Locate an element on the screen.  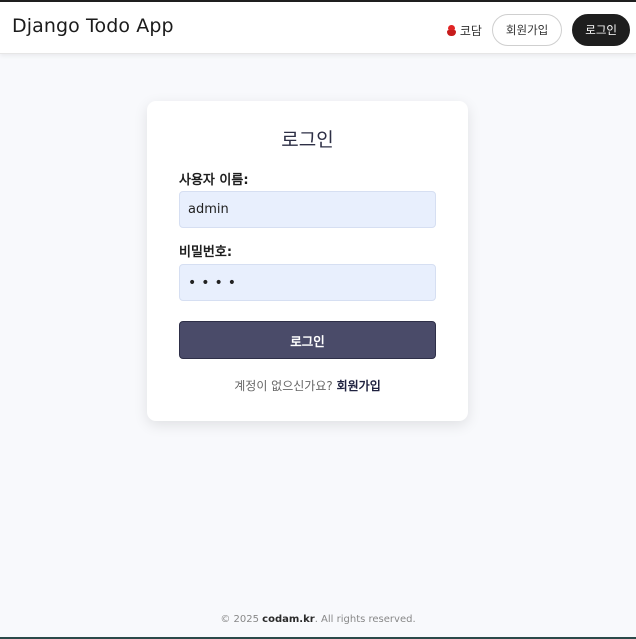
nav-login-button: 로그인 is located at coordinates (601, 30).